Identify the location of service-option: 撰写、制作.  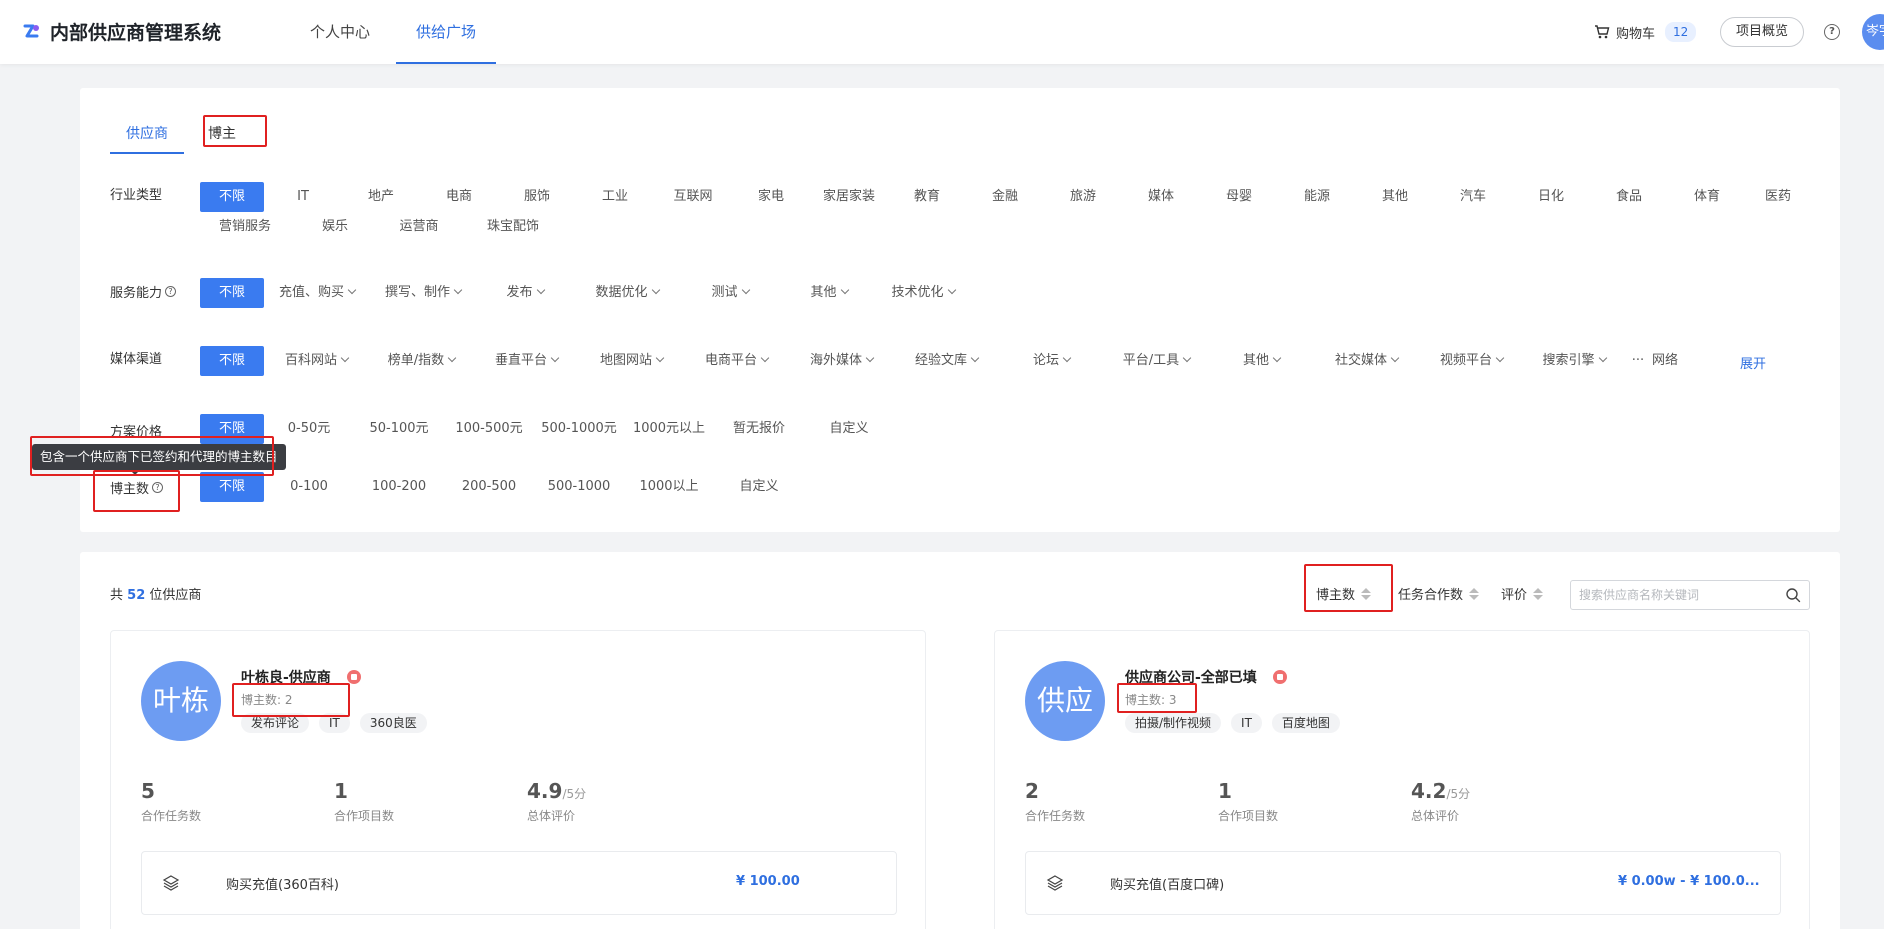
(423, 293).